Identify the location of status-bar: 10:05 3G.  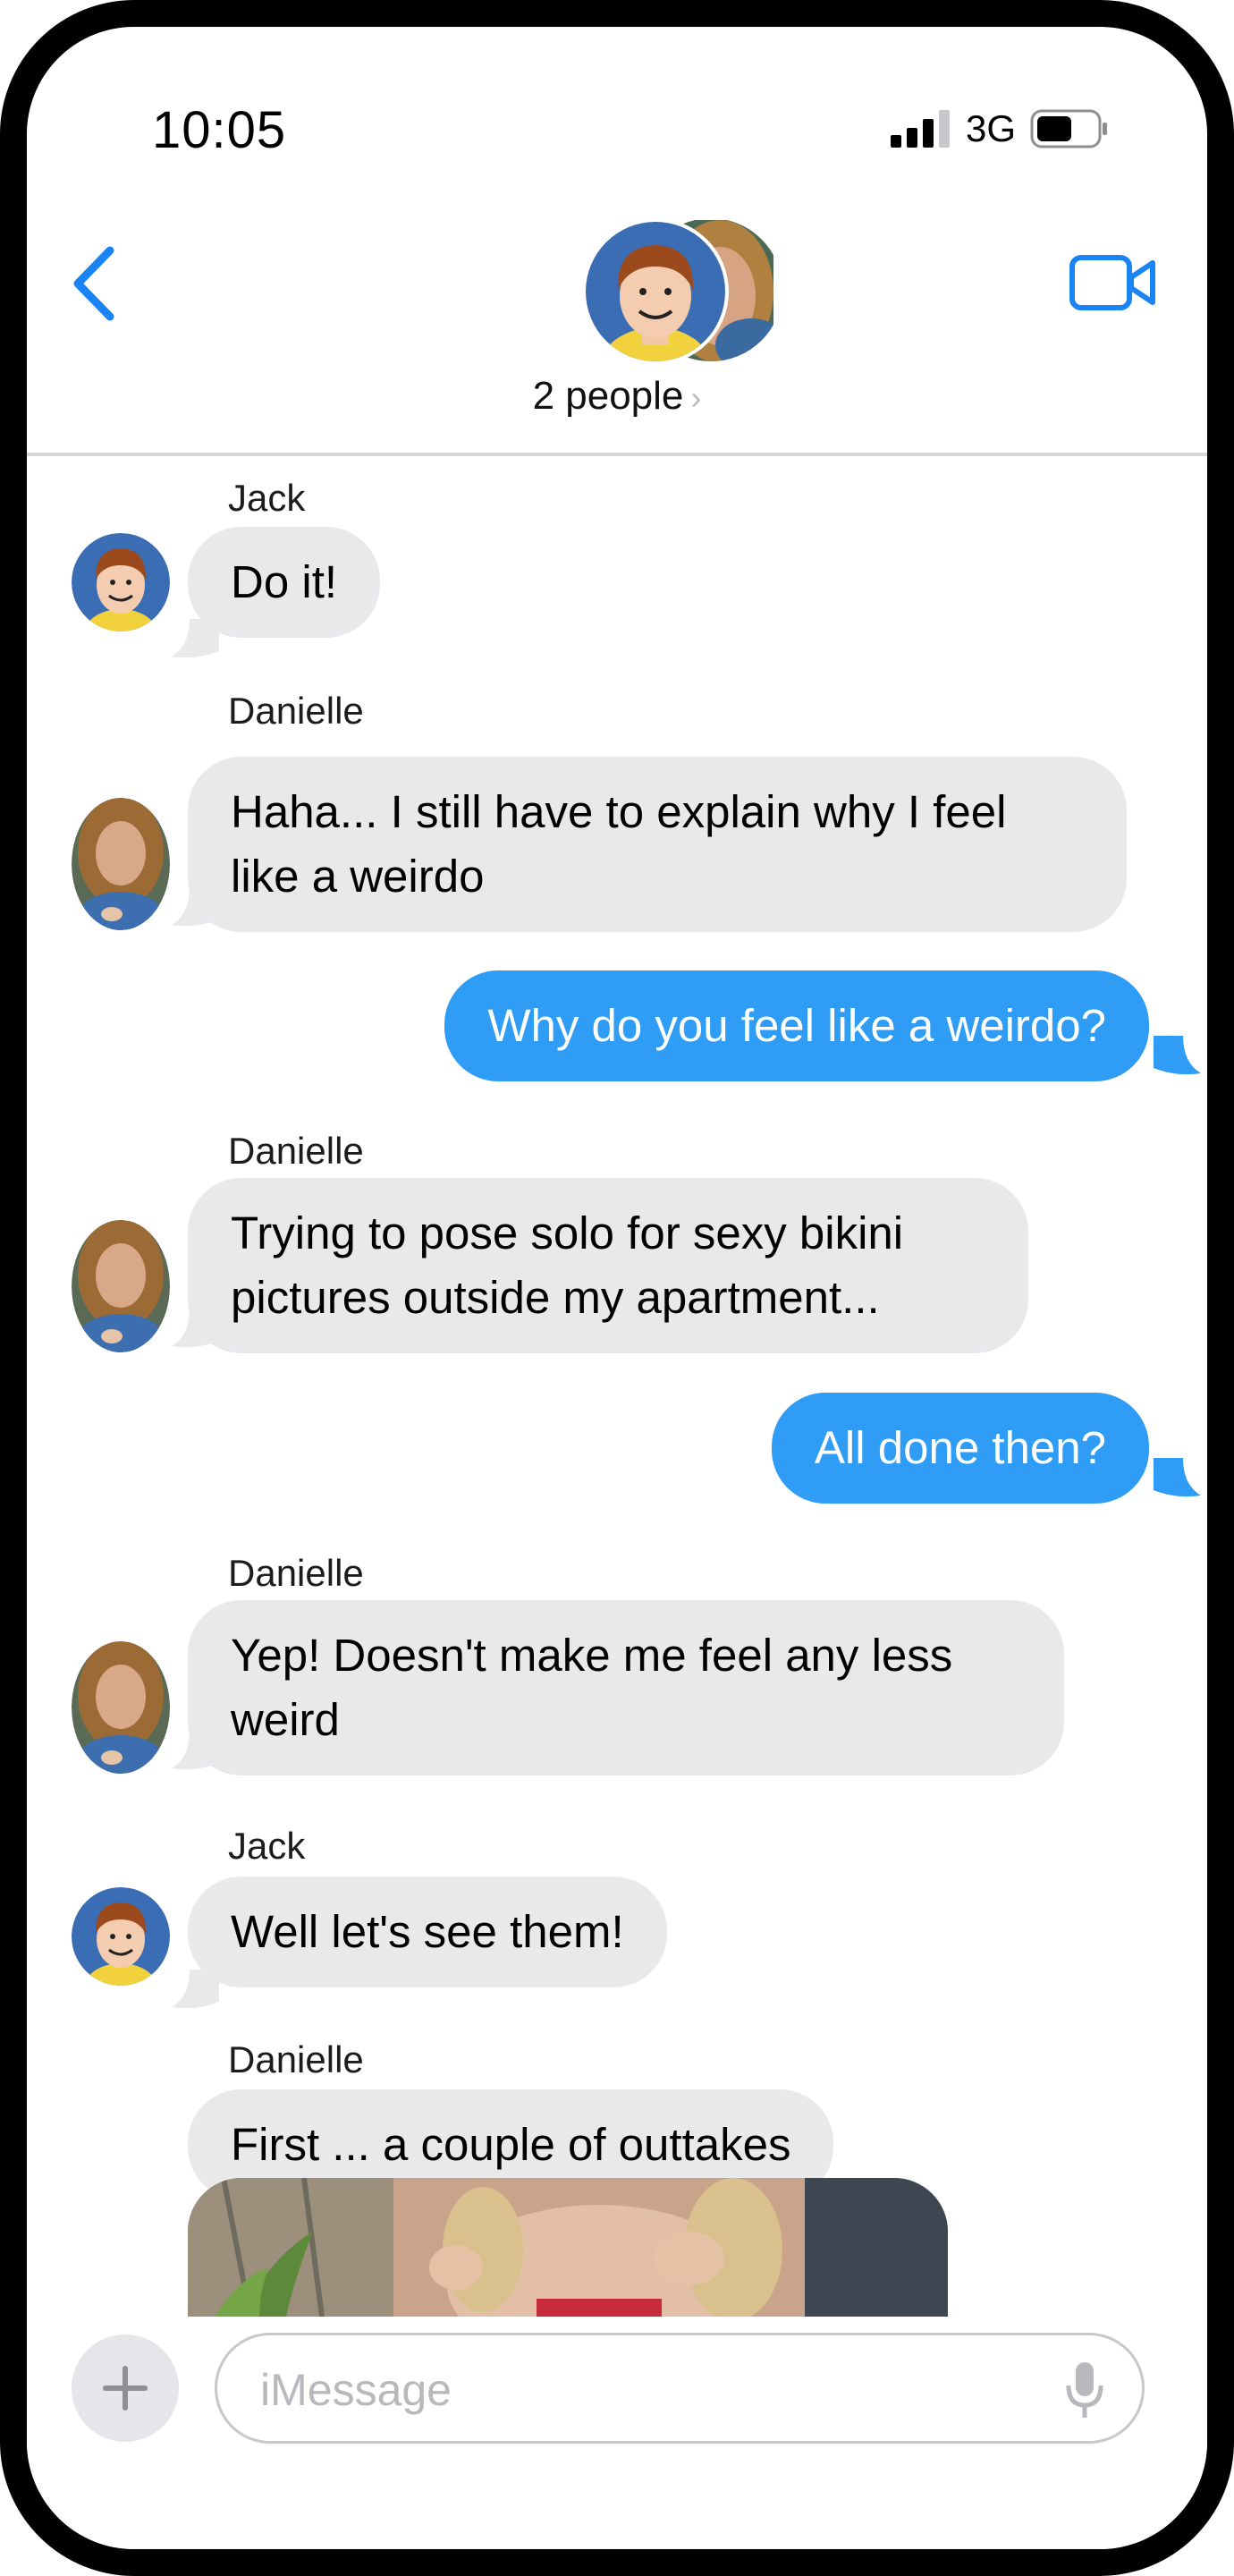
(617, 116).